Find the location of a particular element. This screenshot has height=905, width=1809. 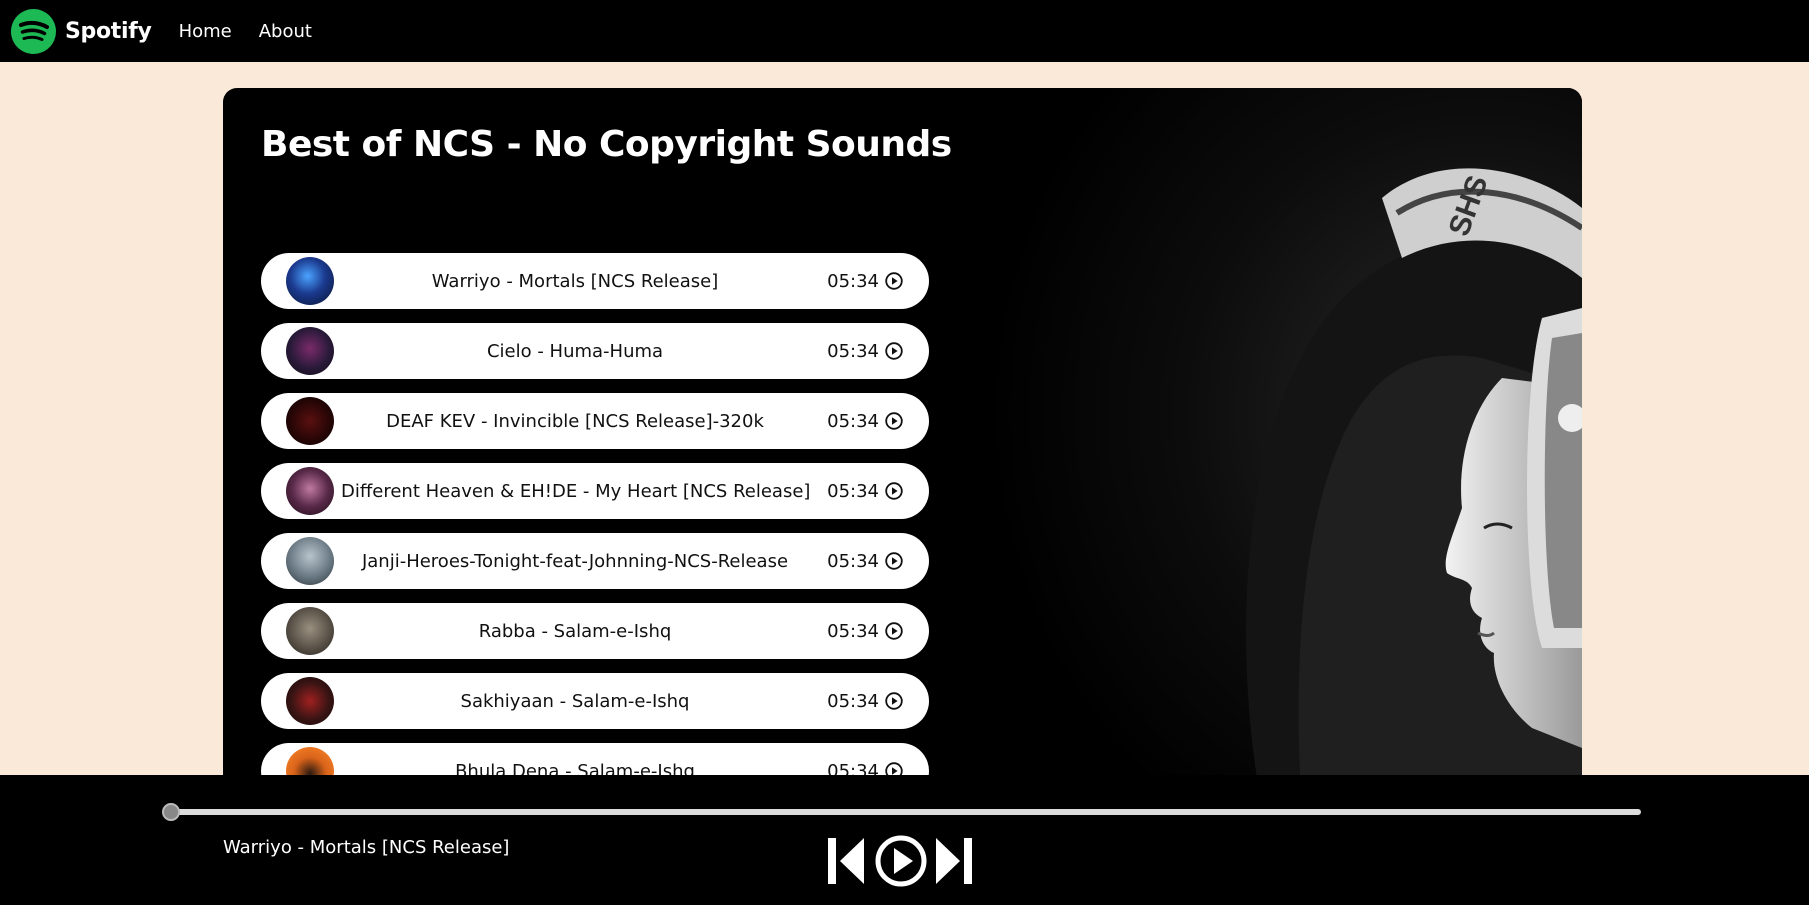

song-name: Warriyo - Mortals [NCS Release] is located at coordinates (575, 281).